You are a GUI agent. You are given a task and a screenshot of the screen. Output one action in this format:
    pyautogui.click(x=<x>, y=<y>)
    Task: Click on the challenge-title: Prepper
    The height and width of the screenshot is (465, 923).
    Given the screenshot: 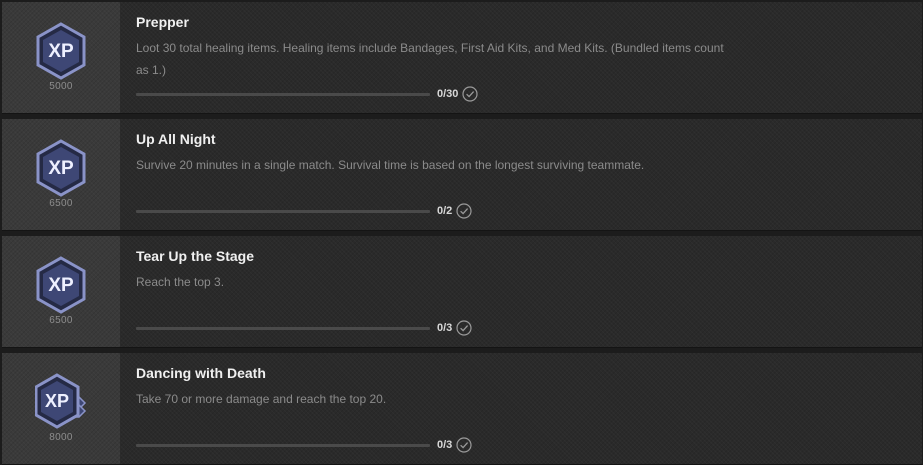 What is the action you would take?
    pyautogui.click(x=162, y=22)
    